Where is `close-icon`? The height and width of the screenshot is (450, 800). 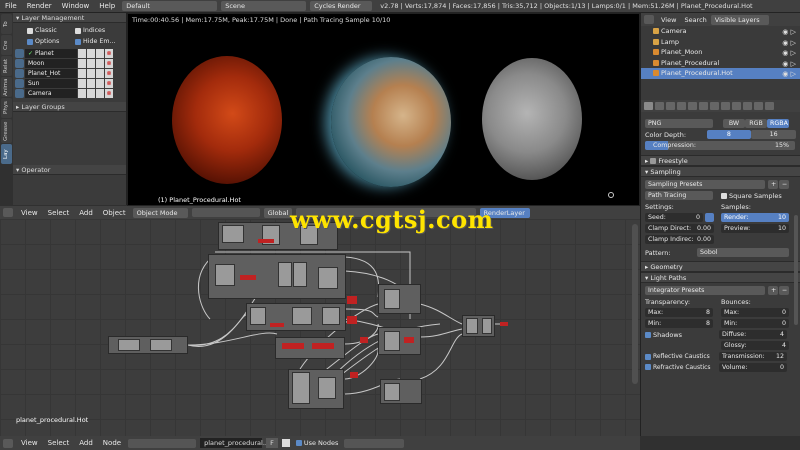 close-icon is located at coordinates (285, 443).